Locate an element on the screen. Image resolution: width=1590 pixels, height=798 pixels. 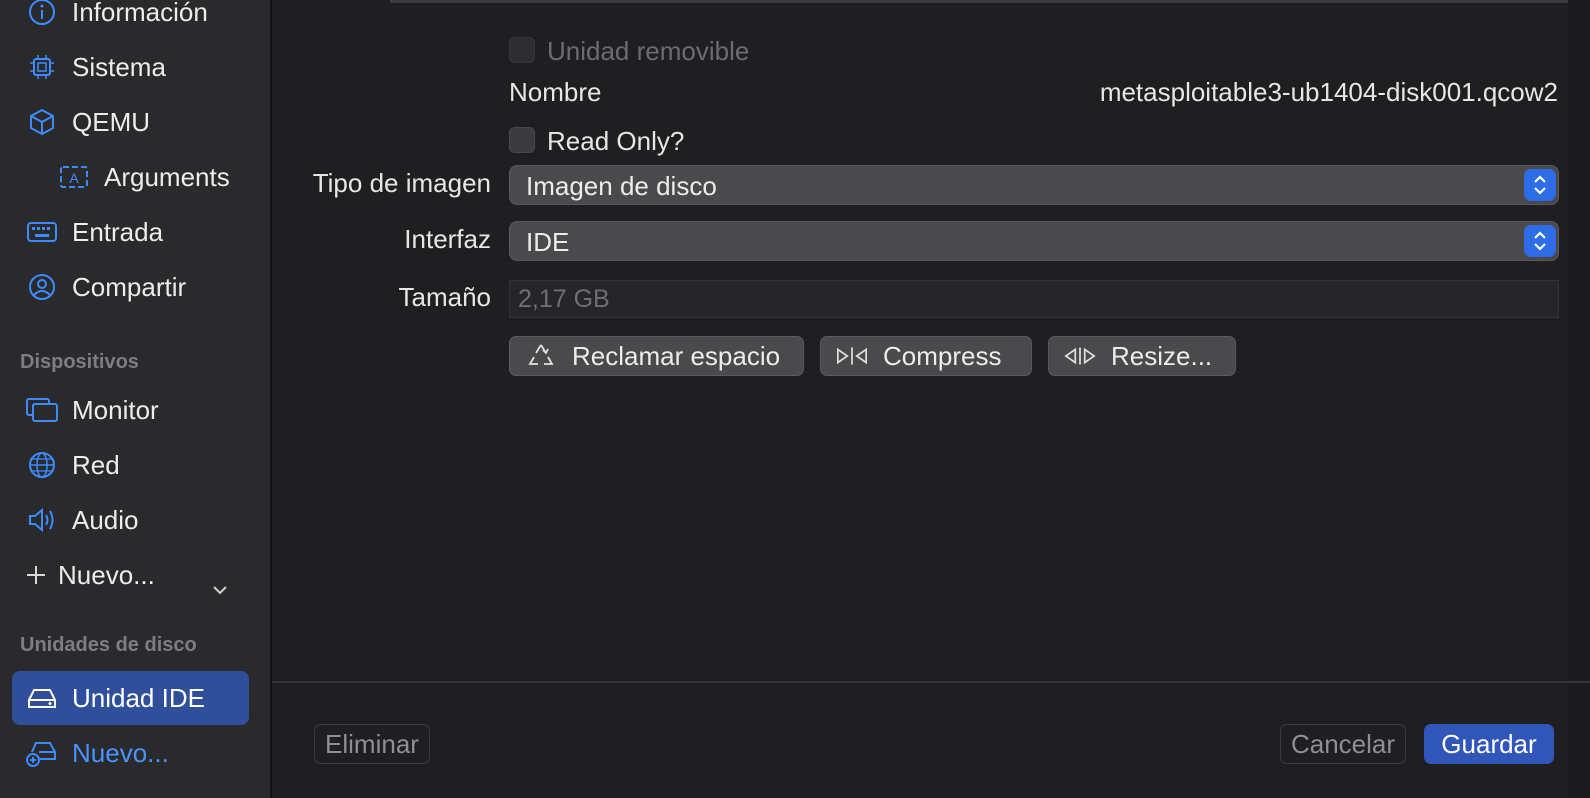
text-box-icon: A is located at coordinates (74, 177).